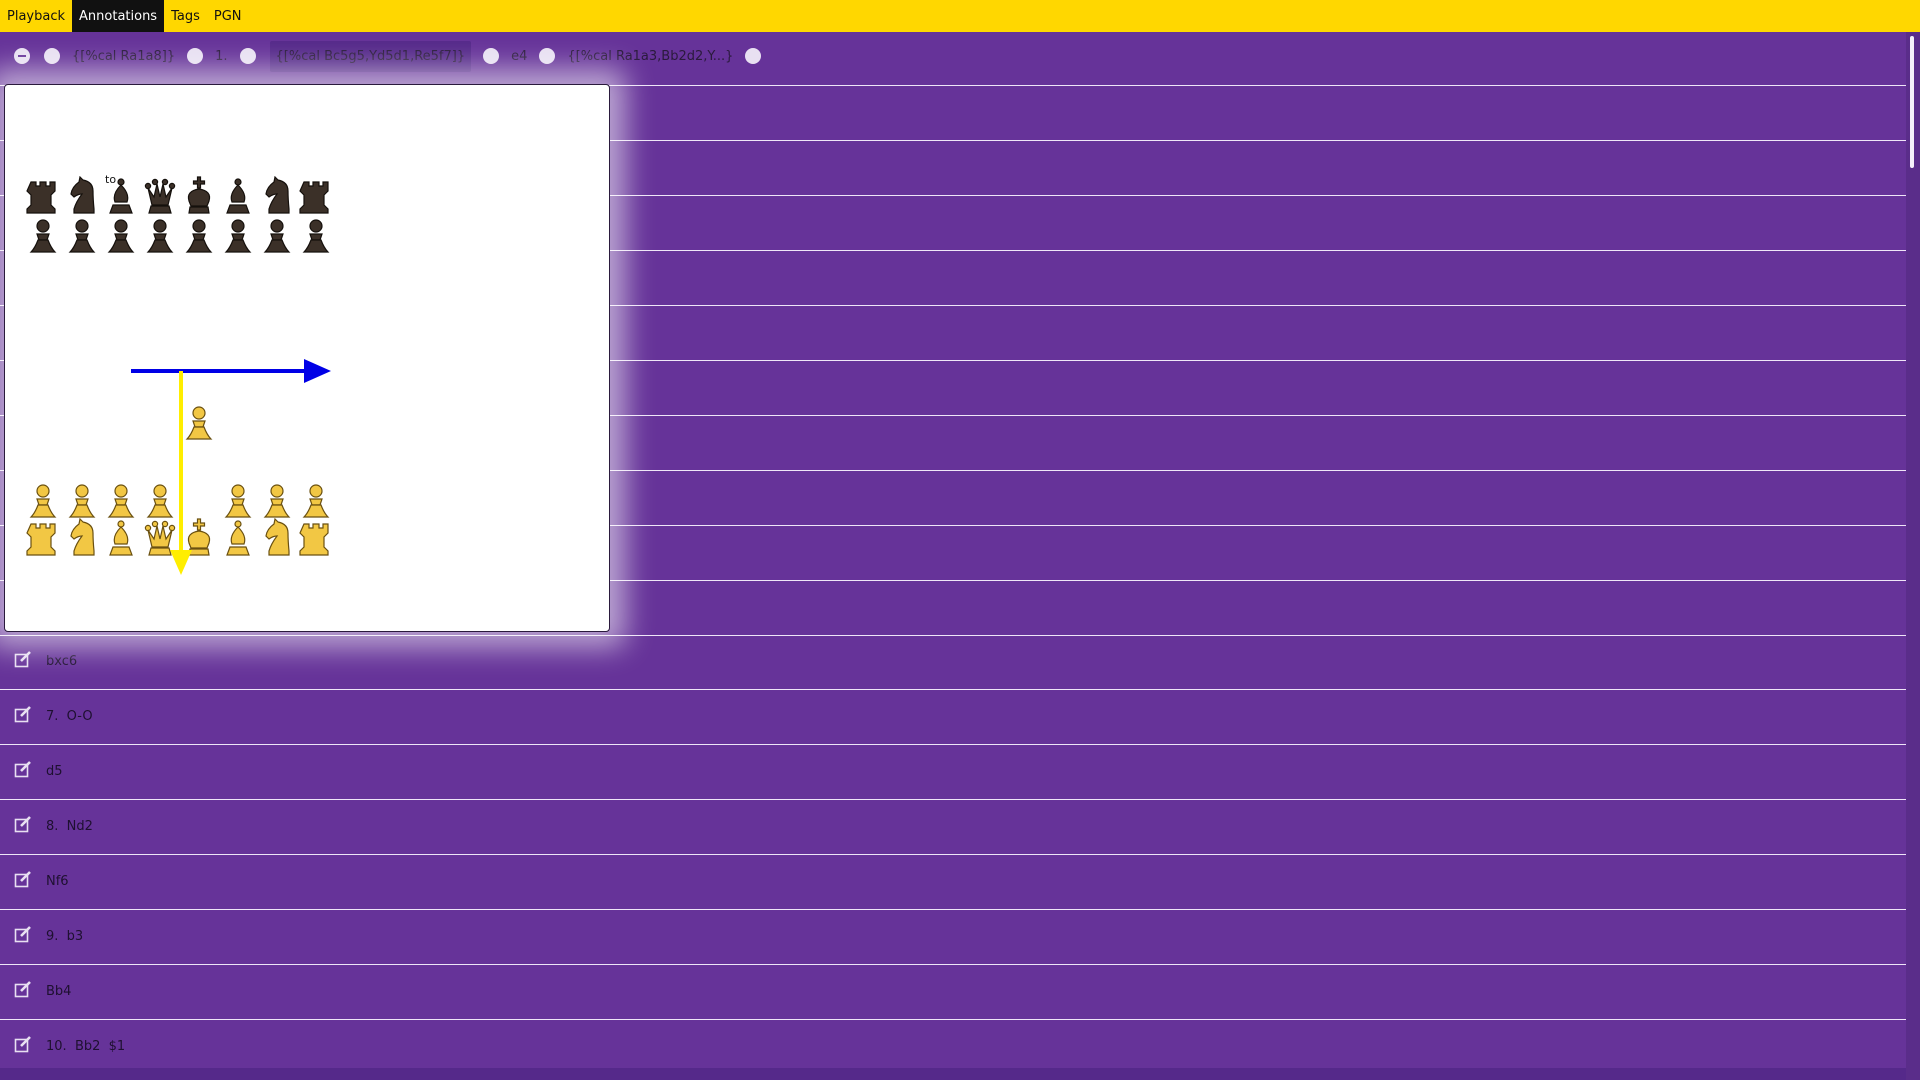  Describe the element at coordinates (69, 716) in the screenshot. I see `move-label: 7. O-O` at that location.